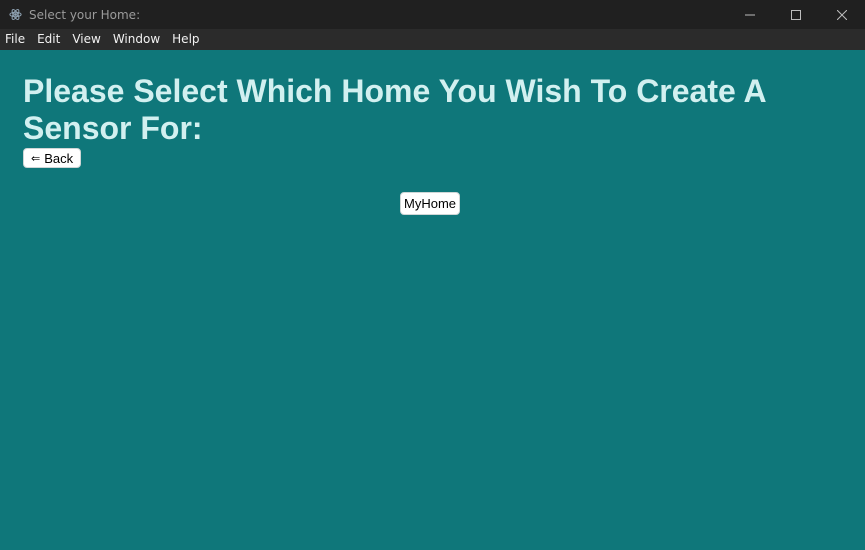 This screenshot has height=550, width=865. I want to click on maximize-button, so click(796, 14).